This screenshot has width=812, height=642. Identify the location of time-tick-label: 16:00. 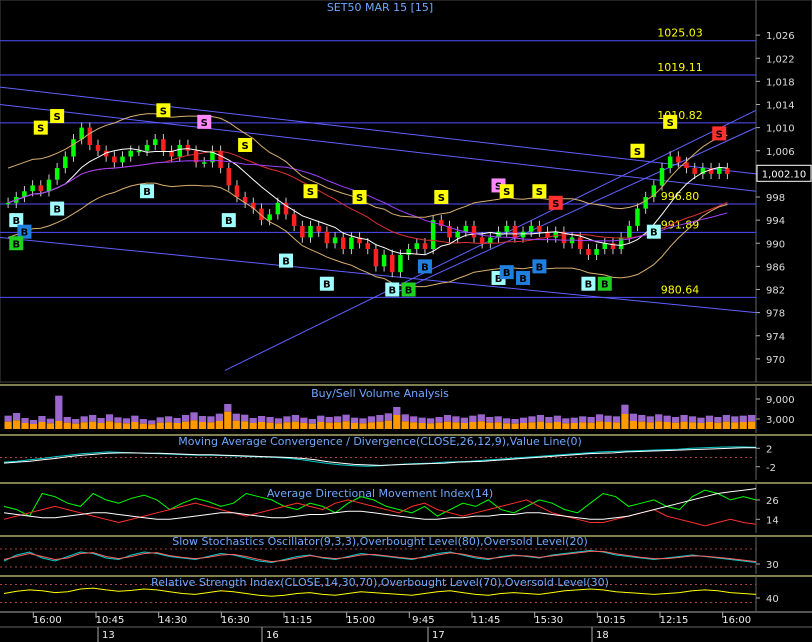
(47, 620).